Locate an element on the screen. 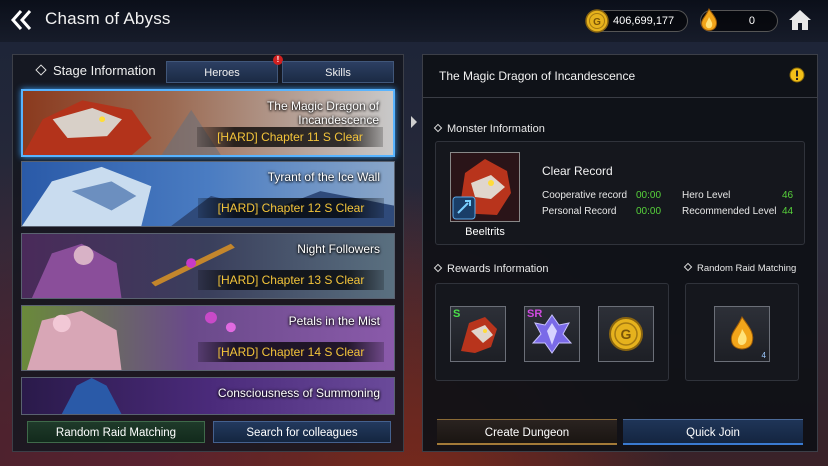 This screenshot has height=466, width=828. stage-name: Tyrant of the Ice Wall is located at coordinates (323, 177).